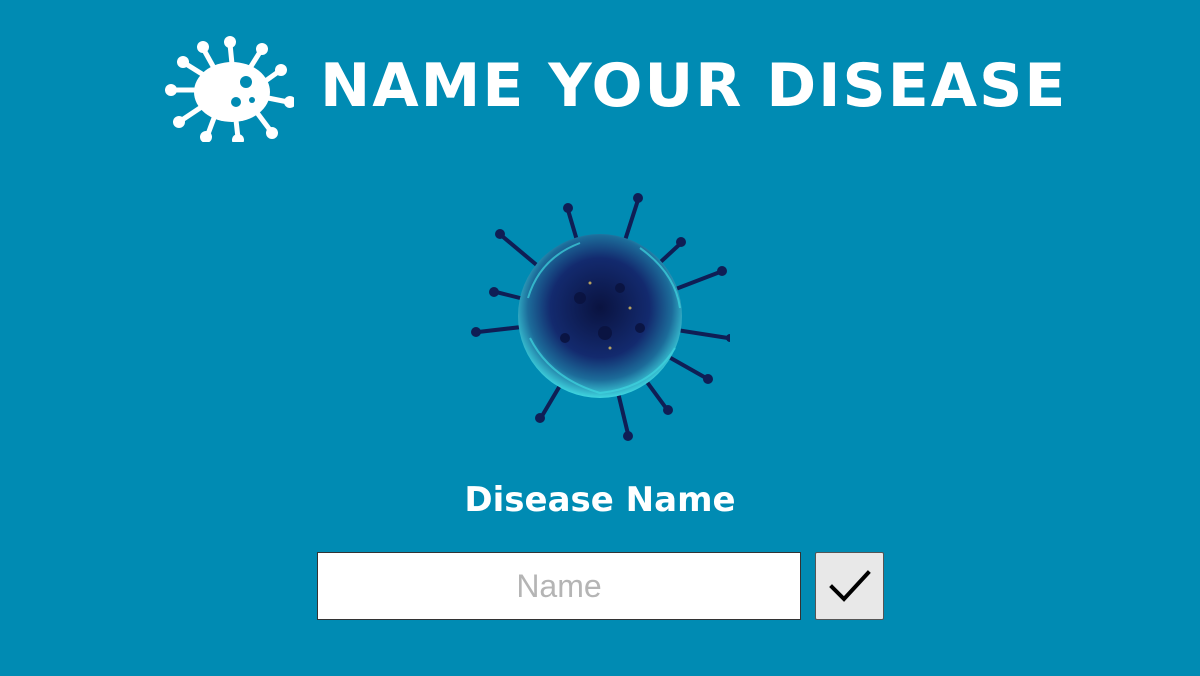 Image resolution: width=1200 pixels, height=676 pixels. Describe the element at coordinates (694, 86) in the screenshot. I see `page-title: NAME YOUR DISEASE` at that location.